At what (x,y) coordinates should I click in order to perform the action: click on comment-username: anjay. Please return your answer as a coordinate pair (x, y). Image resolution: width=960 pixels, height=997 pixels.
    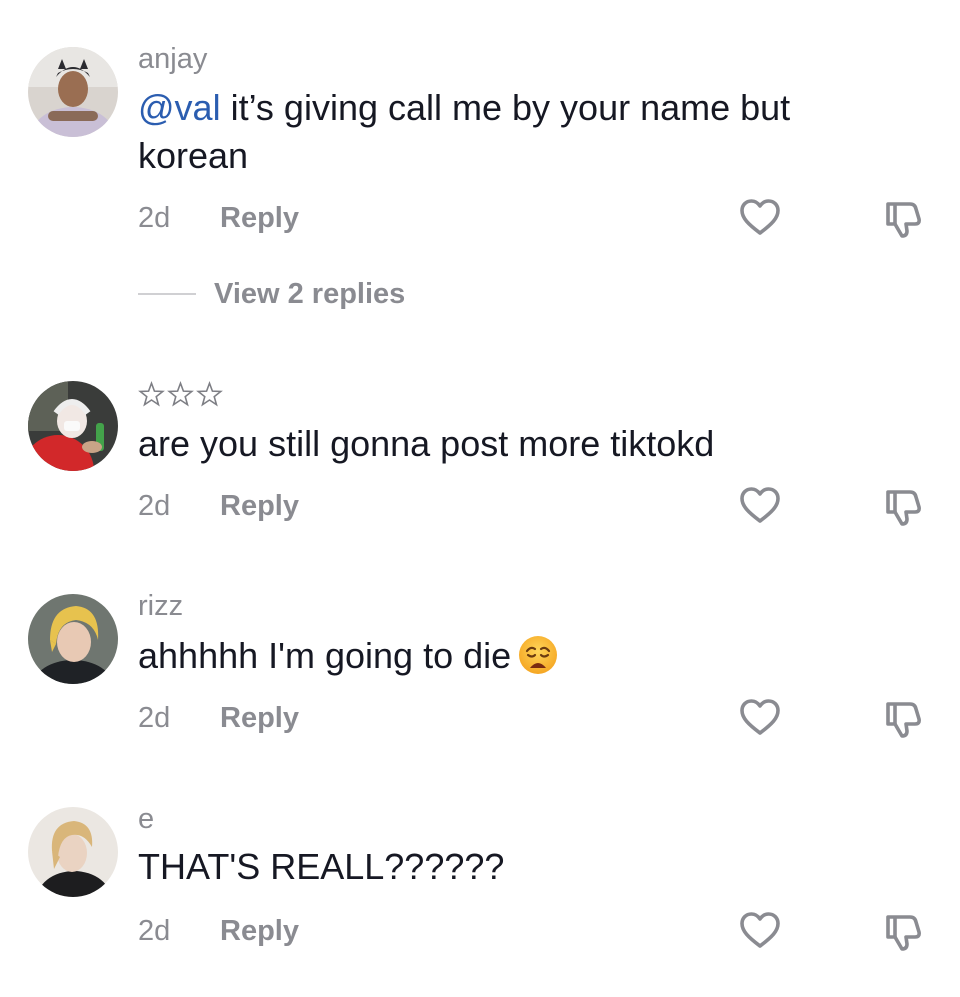
    Looking at the image, I should click on (172, 59).